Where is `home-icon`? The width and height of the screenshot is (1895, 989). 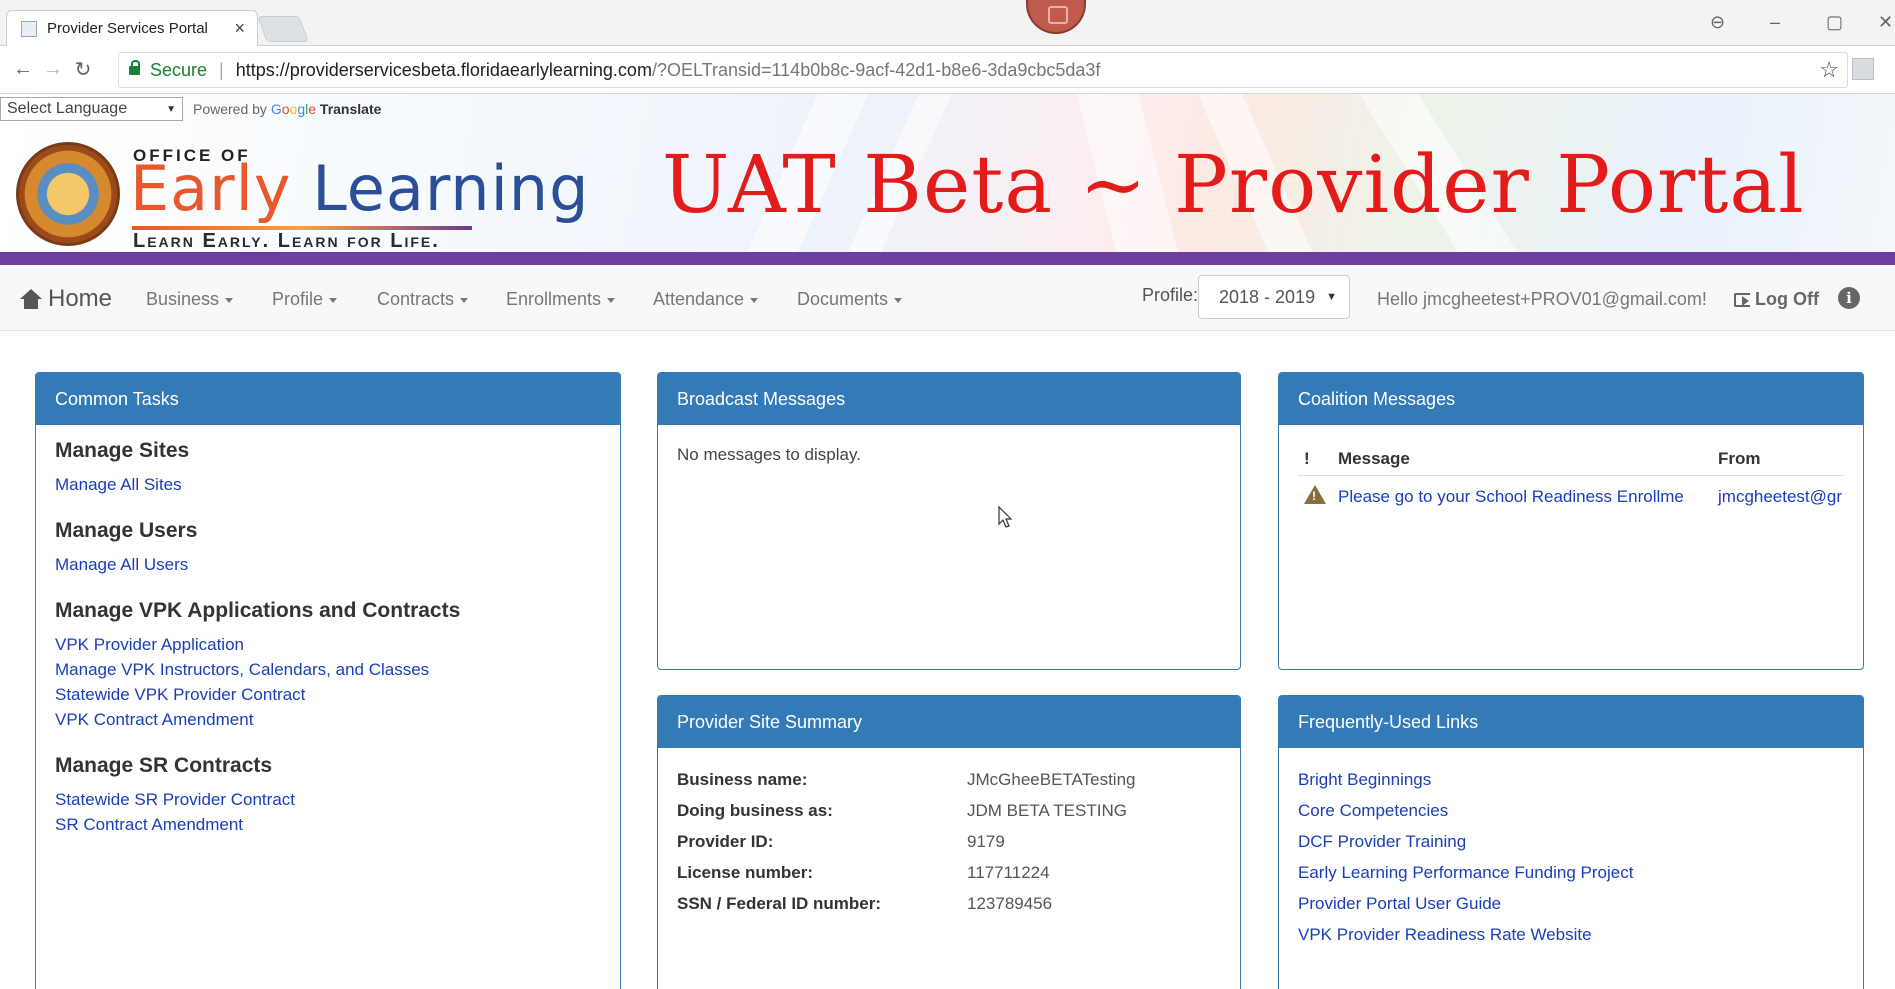 home-icon is located at coordinates (31, 299).